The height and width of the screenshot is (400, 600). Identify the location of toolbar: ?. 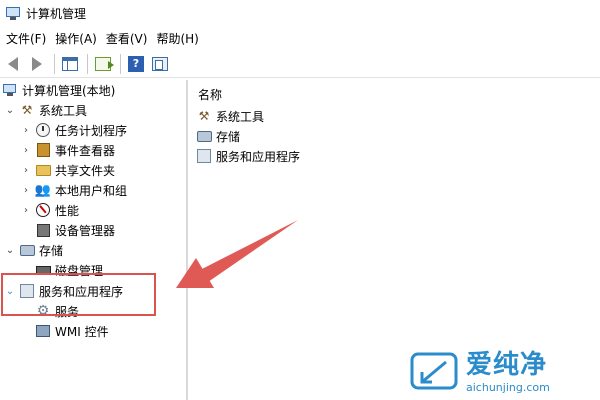
(300, 64).